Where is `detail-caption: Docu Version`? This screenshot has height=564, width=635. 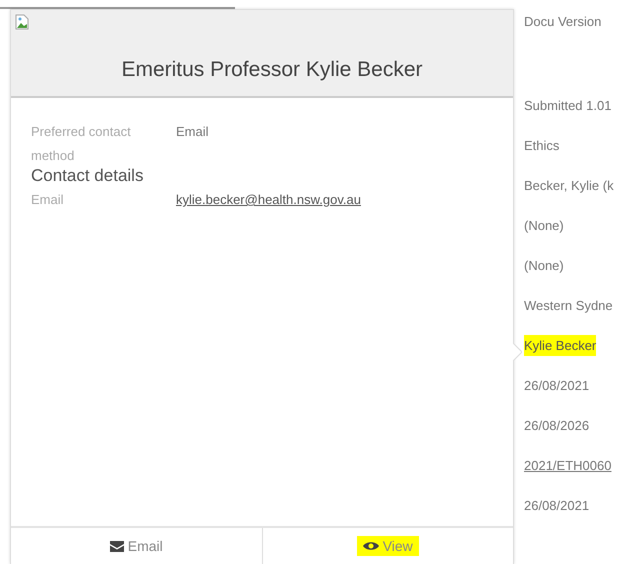 detail-caption: Docu Version is located at coordinates (563, 22).